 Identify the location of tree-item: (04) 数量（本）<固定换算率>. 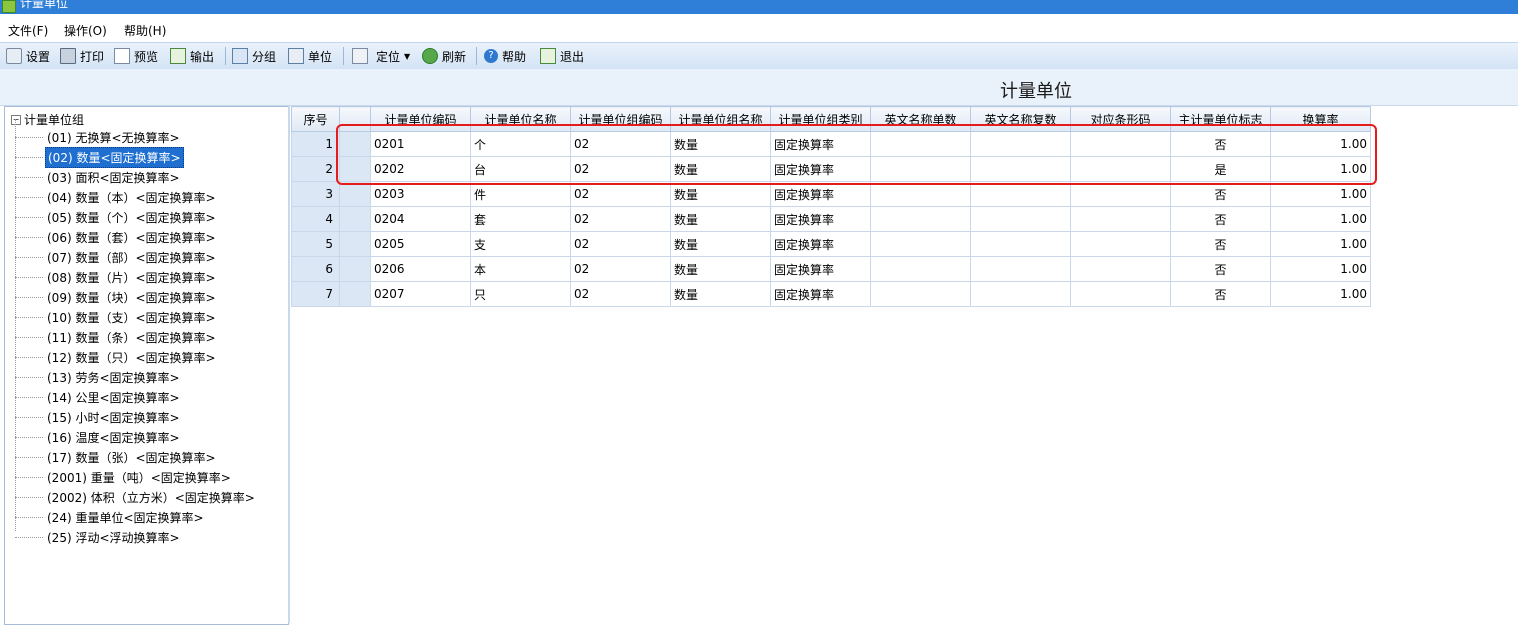
(116, 197).